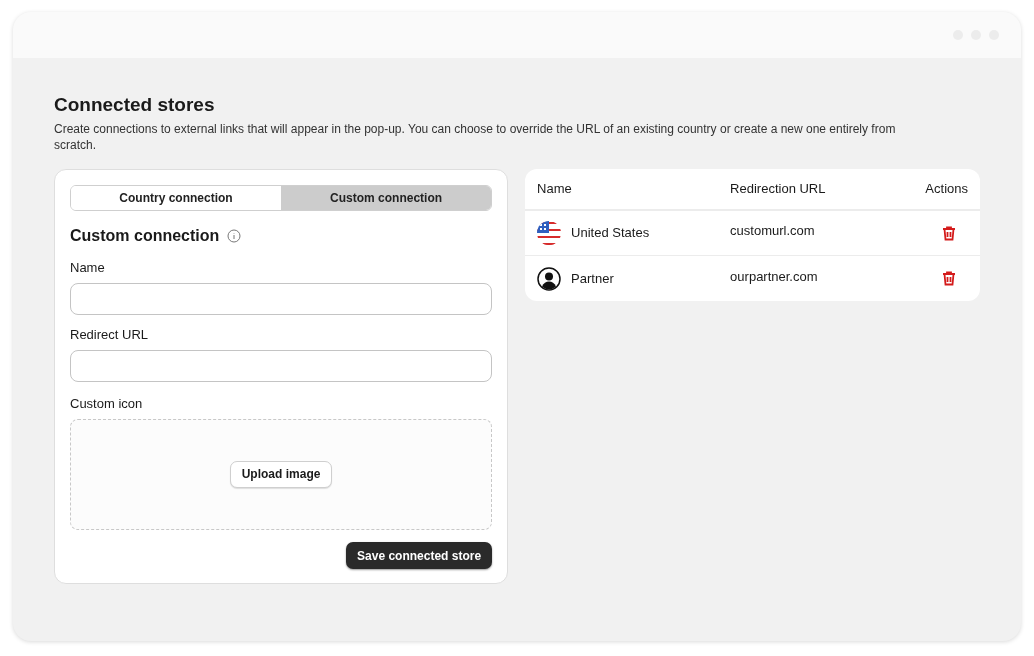  What do you see at coordinates (549, 233) in the screenshot?
I see `flag-icon` at bounding box center [549, 233].